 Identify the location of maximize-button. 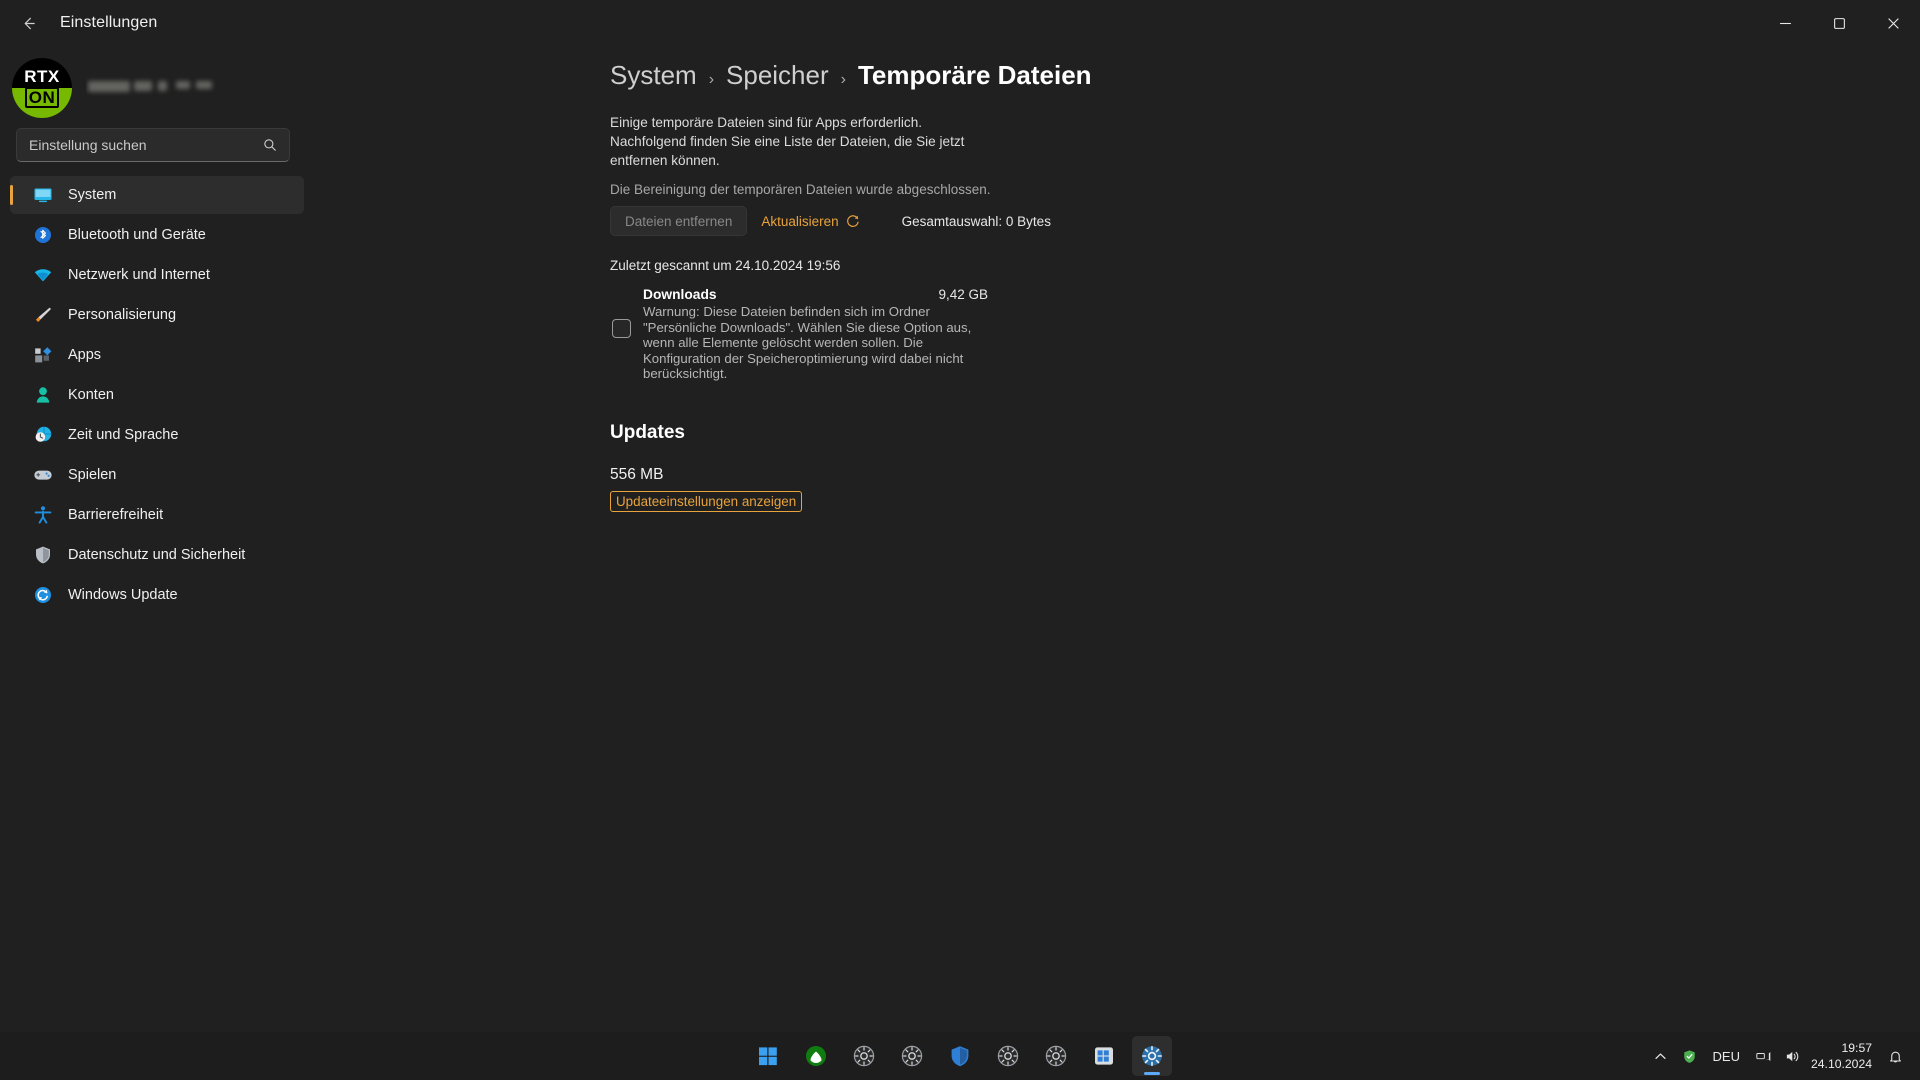
(1839, 23).